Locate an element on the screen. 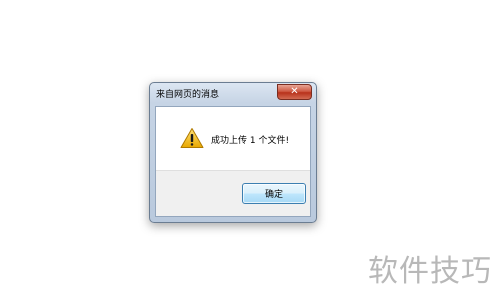  close-button: ✕ is located at coordinates (294, 92).